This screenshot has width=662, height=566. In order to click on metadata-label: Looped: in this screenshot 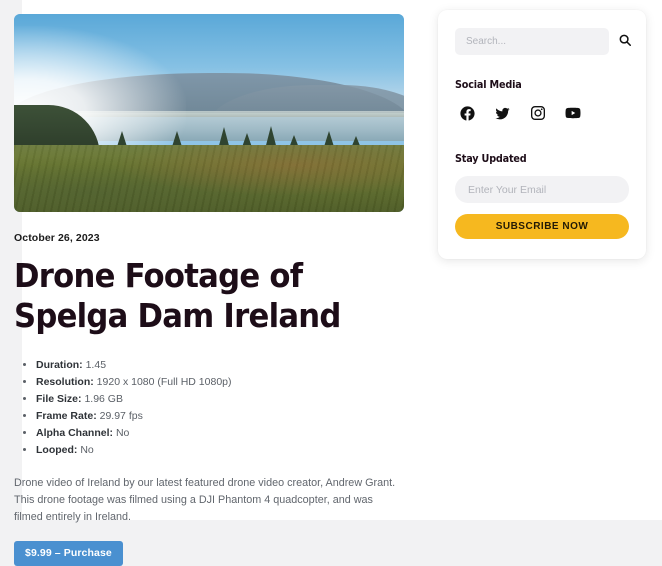, I will do `click(57, 449)`.